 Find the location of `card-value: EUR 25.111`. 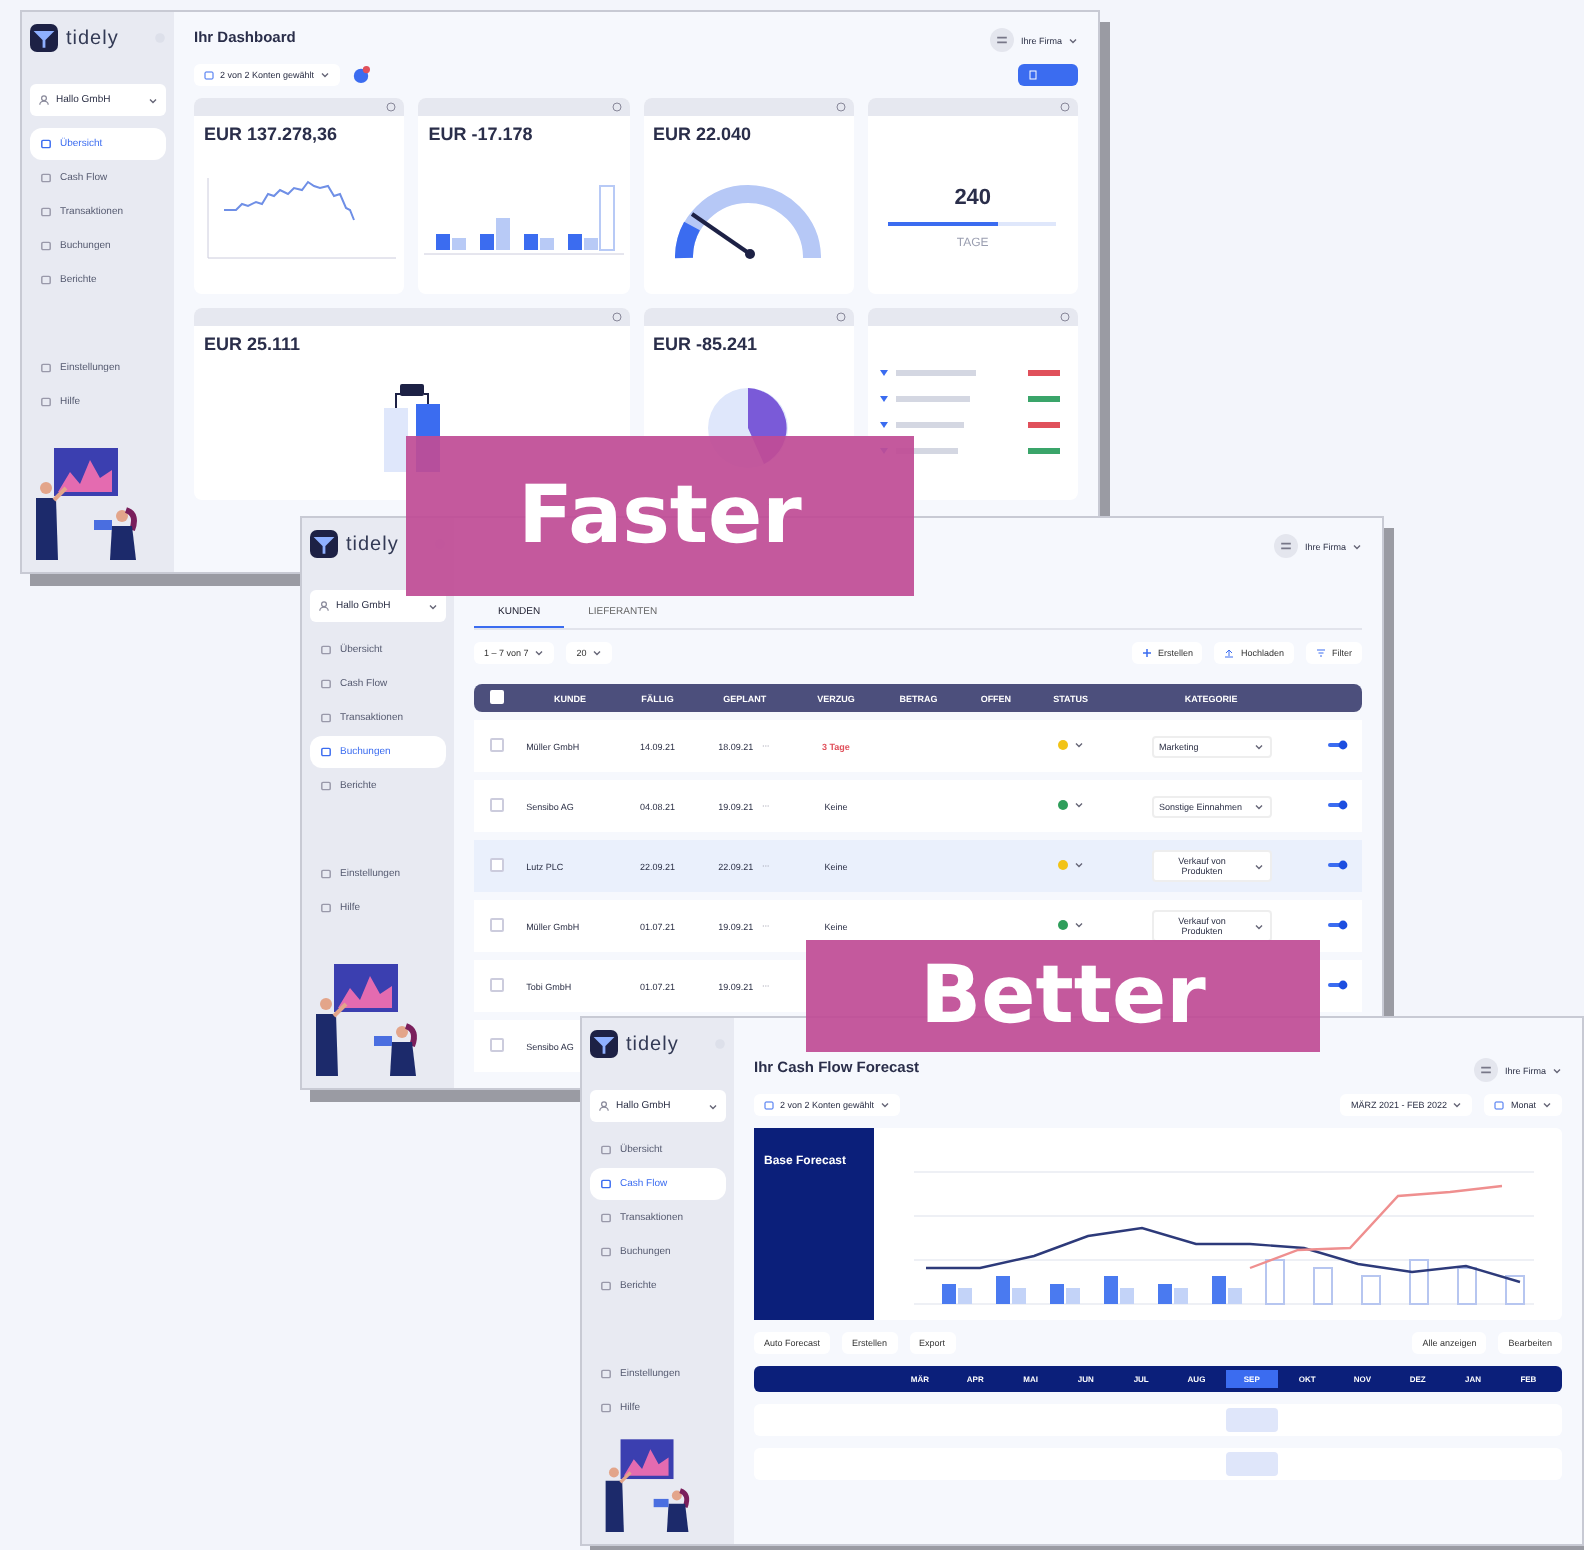

card-value: EUR 25.111 is located at coordinates (252, 343).